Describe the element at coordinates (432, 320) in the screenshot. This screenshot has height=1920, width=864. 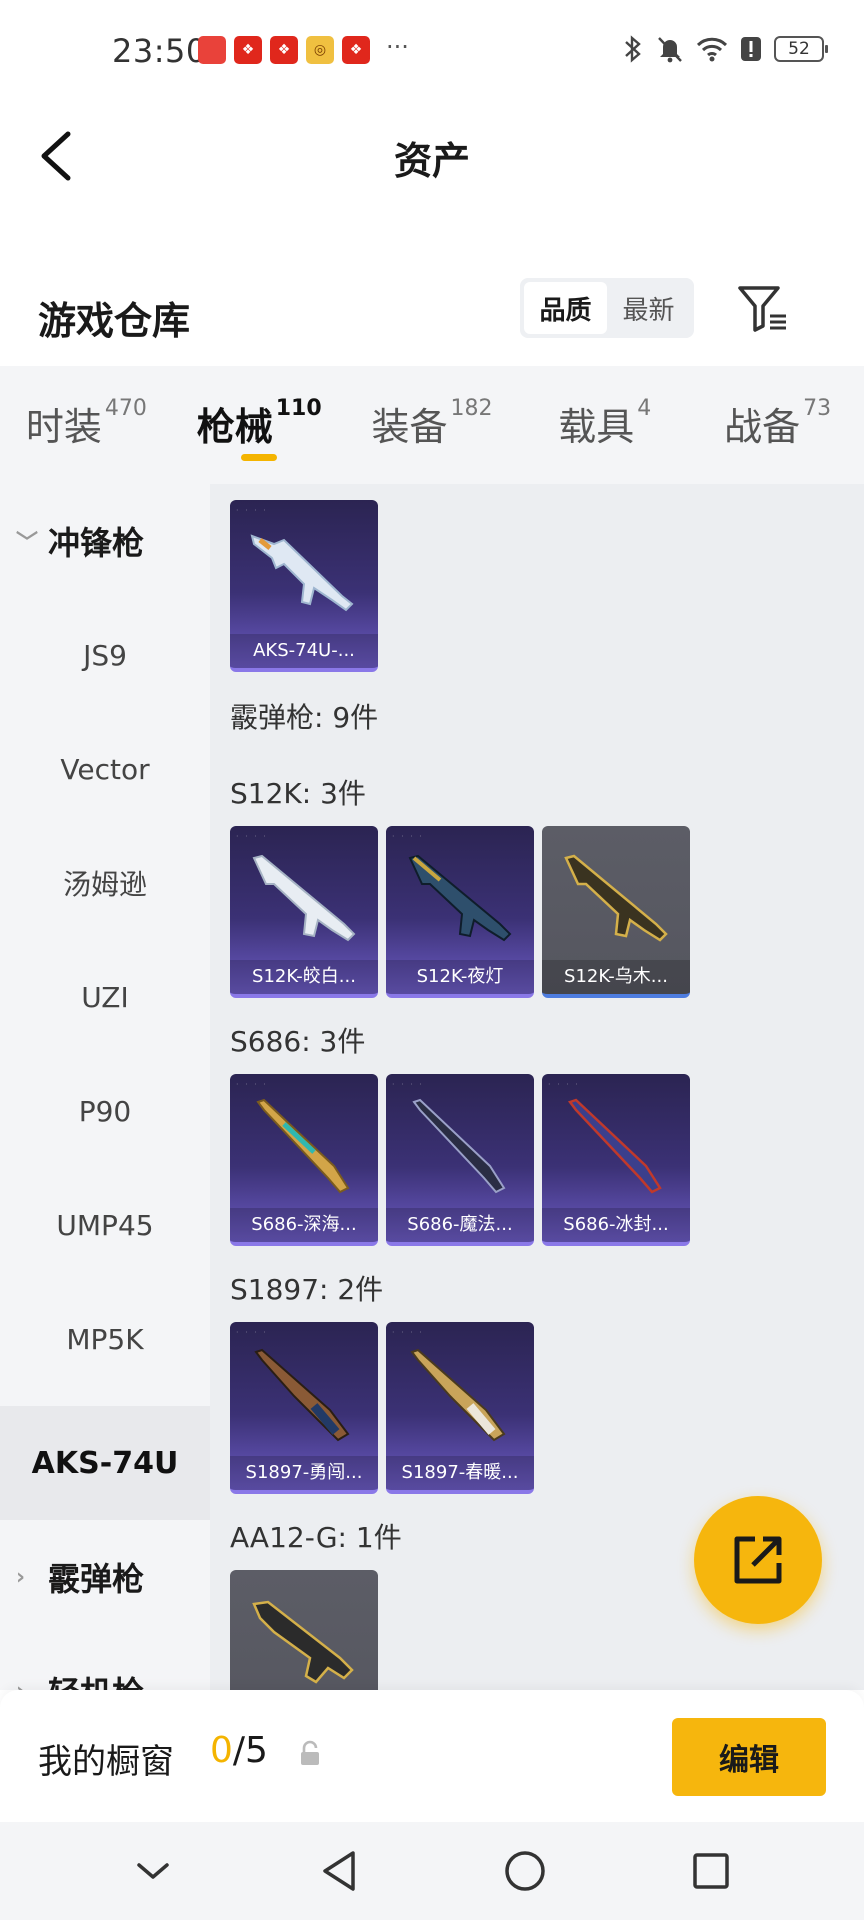
I see `warehouse-header: 游戏仓库 品质 最新` at that location.